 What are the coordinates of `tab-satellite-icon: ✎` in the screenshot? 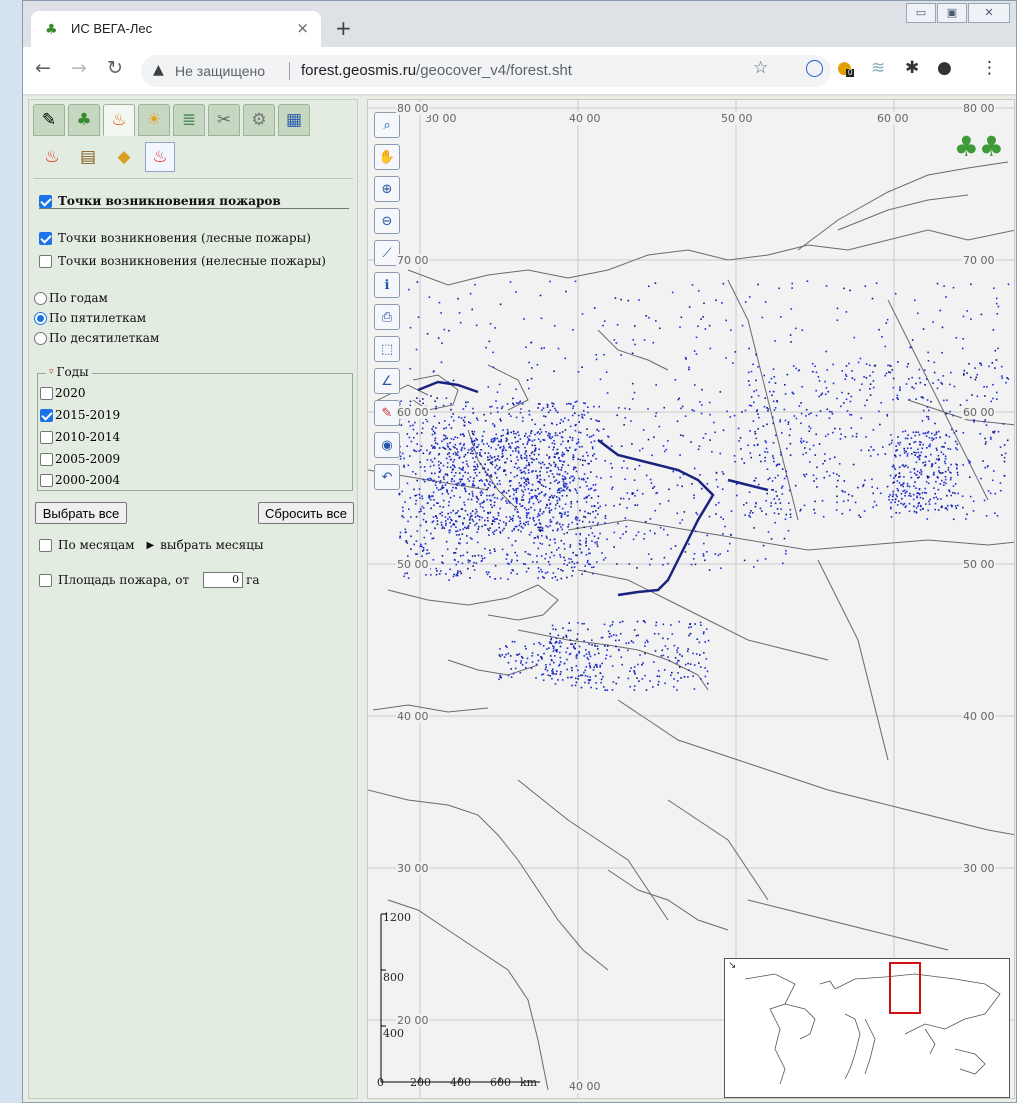 It's located at (49, 120).